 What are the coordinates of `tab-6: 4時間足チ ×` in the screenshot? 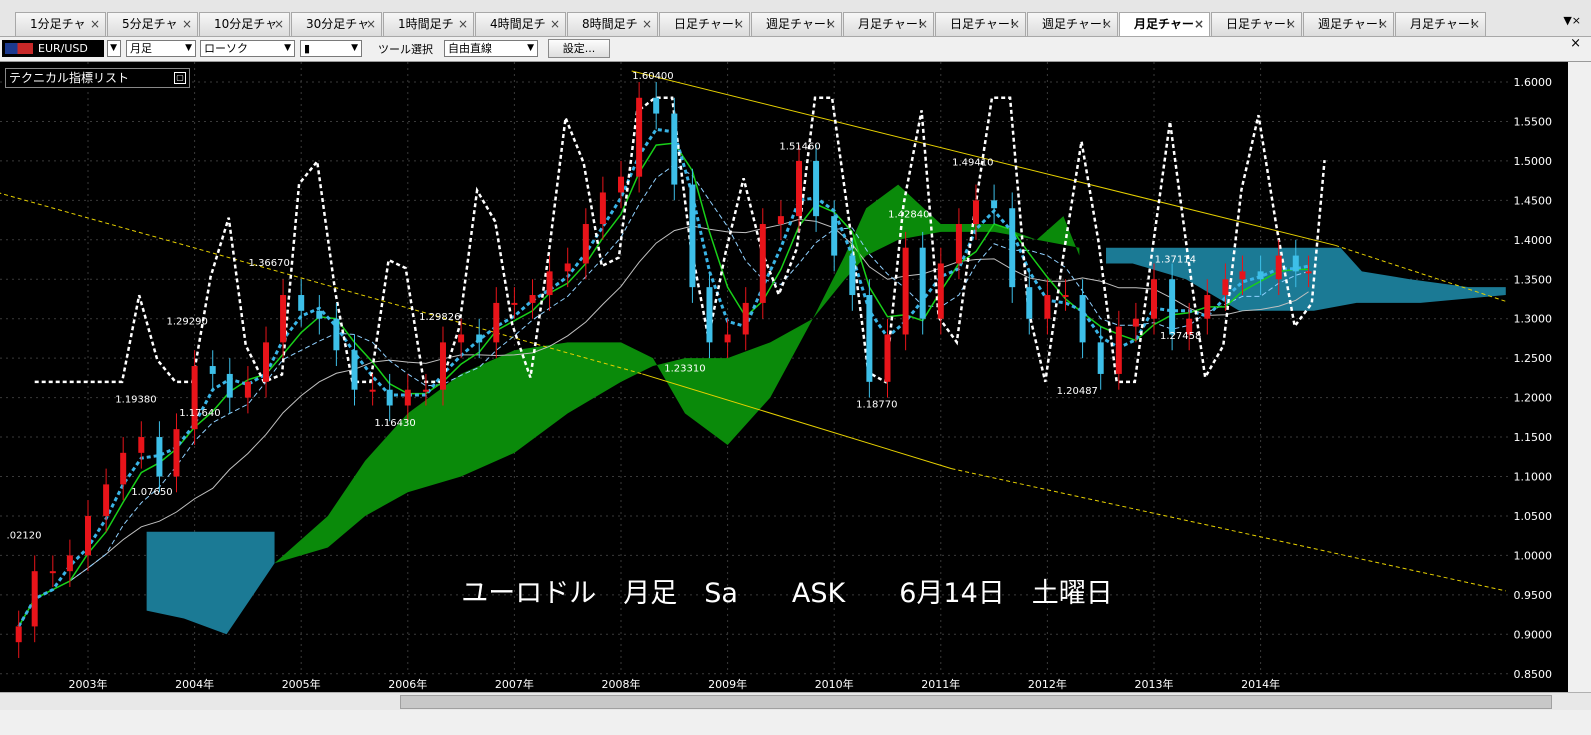 It's located at (520, 24).